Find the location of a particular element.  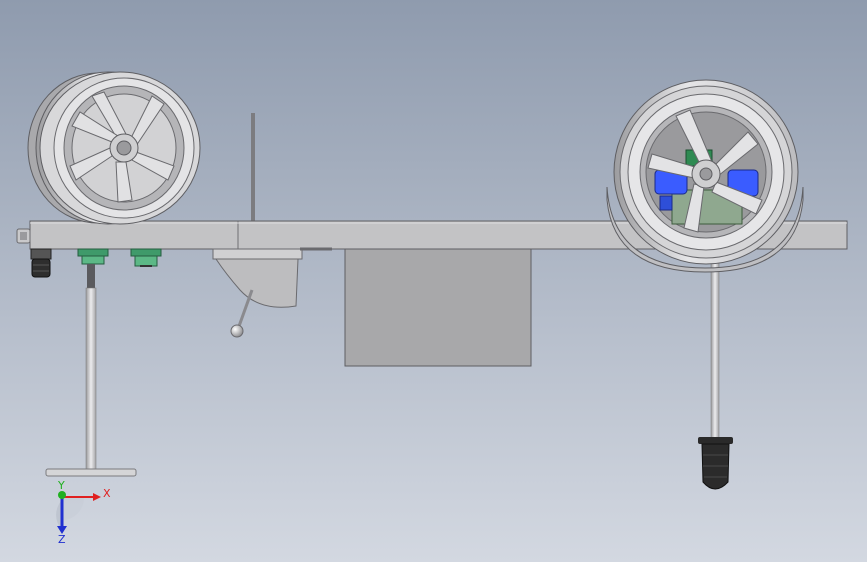

x-axis-label: X is located at coordinates (107, 493).